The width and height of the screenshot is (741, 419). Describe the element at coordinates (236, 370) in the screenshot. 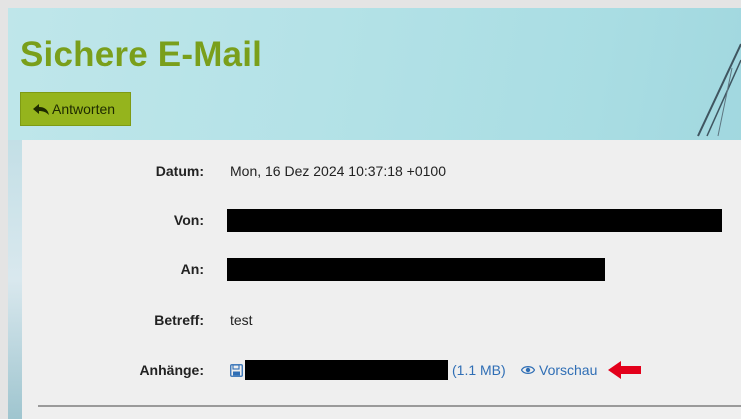

I see `floppy-disk-icon` at that location.